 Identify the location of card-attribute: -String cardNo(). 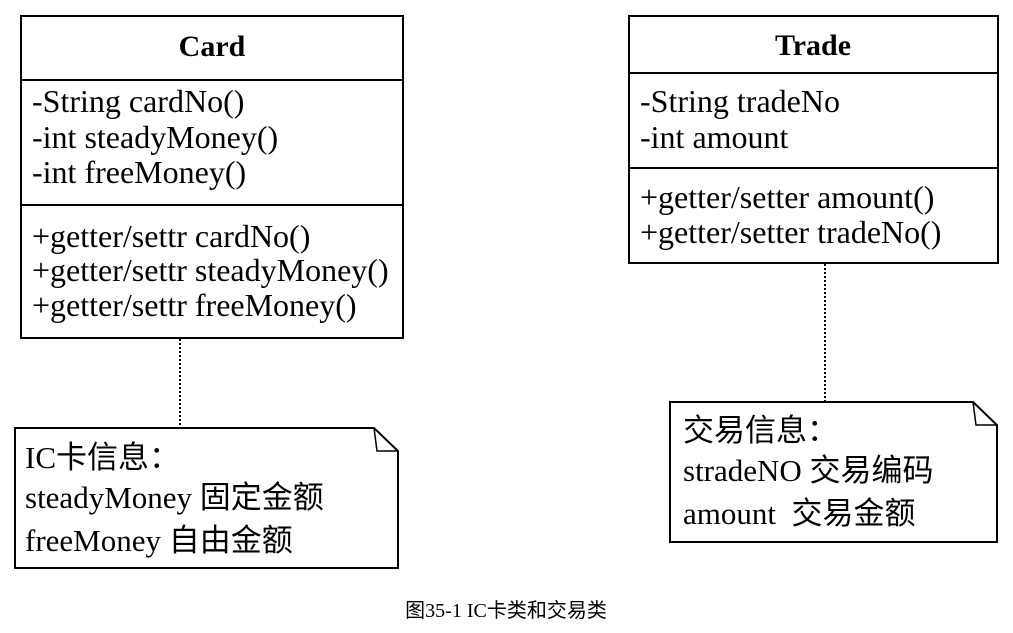
(138, 101).